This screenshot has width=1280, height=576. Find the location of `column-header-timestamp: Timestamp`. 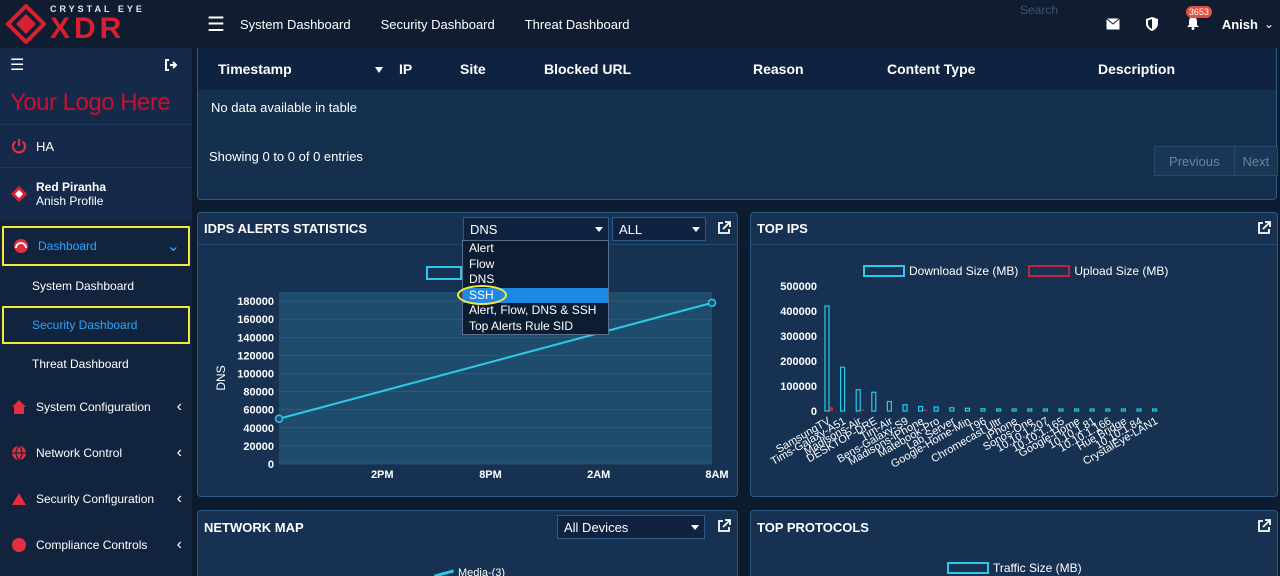

column-header-timestamp: Timestamp is located at coordinates (255, 69).